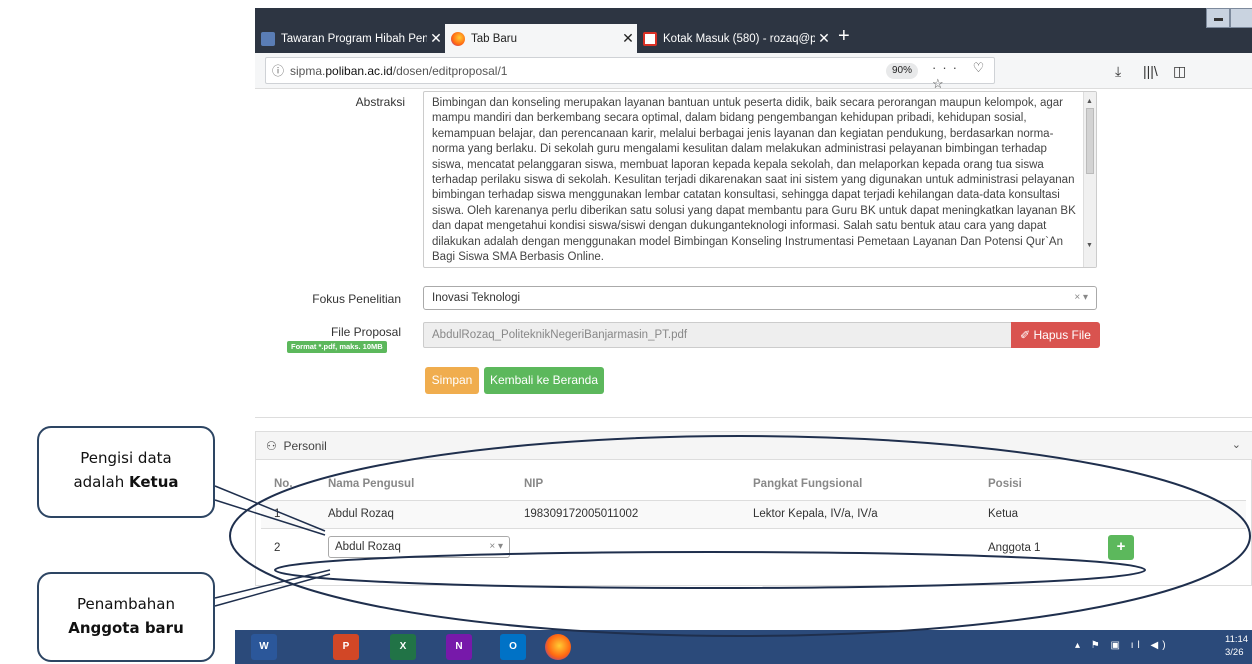 Image resolution: width=1252 pixels, height=664 pixels. Describe the element at coordinates (754, 446) in the screenshot. I see `personil-header: ⚇ Personil ⌄` at that location.